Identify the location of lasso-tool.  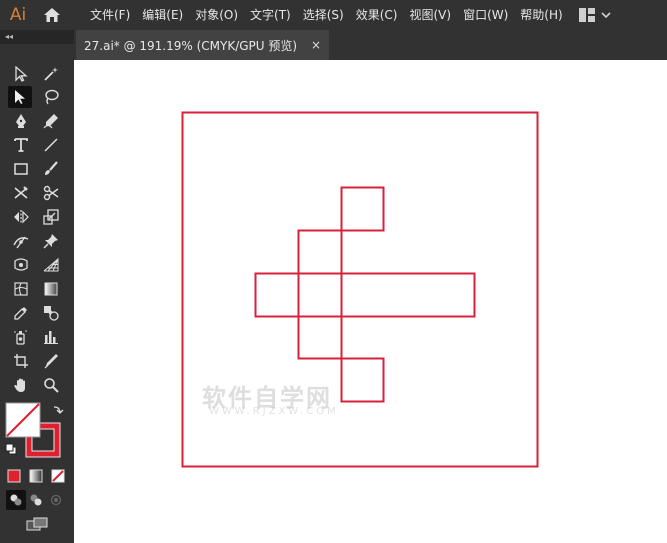
(51, 97).